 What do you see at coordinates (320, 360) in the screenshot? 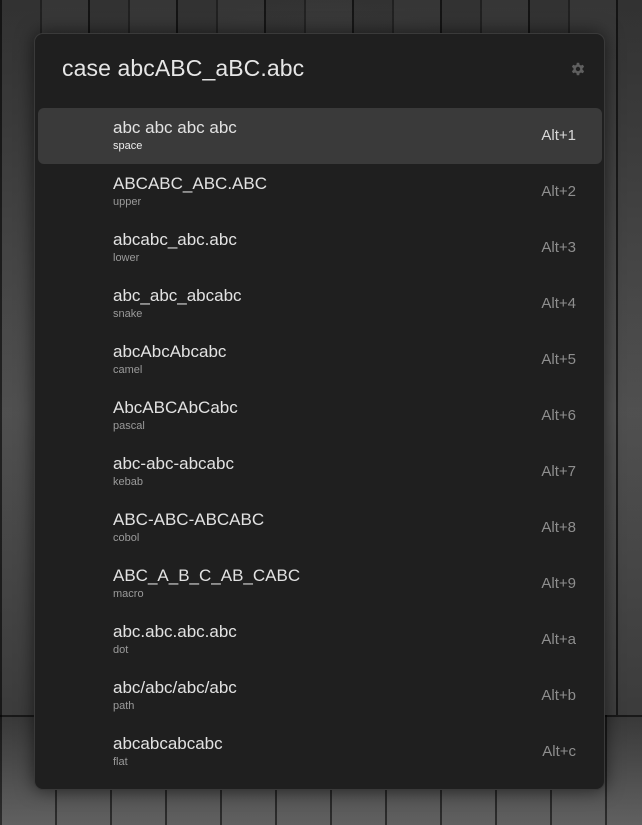
I see `list-item: abcAbcAbcabc camel Alt+5` at bounding box center [320, 360].